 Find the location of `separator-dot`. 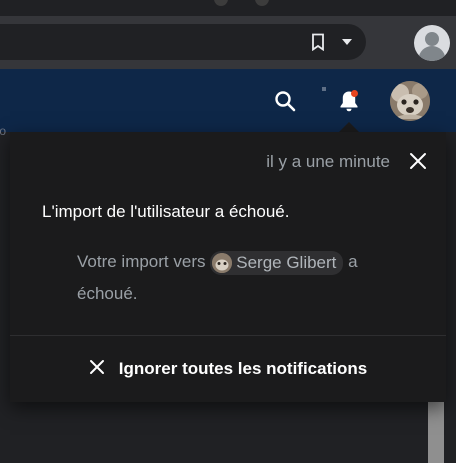

separator-dot is located at coordinates (324, 89).